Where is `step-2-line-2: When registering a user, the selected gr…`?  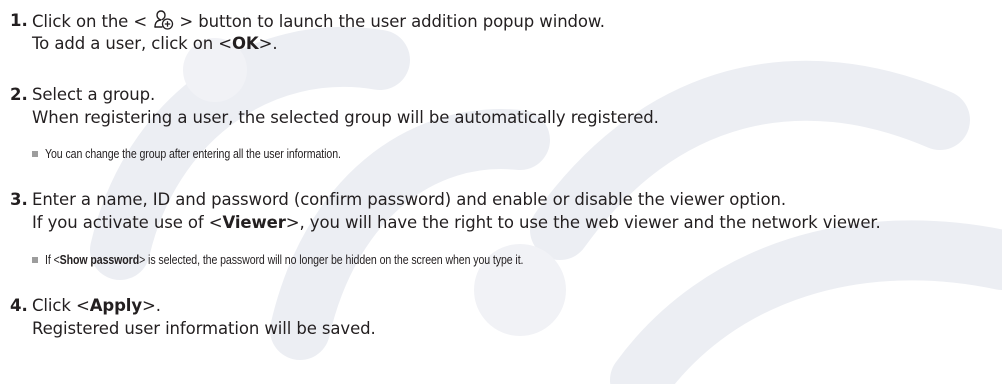
step-2-line-2: When registering a user, the selected gr… is located at coordinates (345, 117).